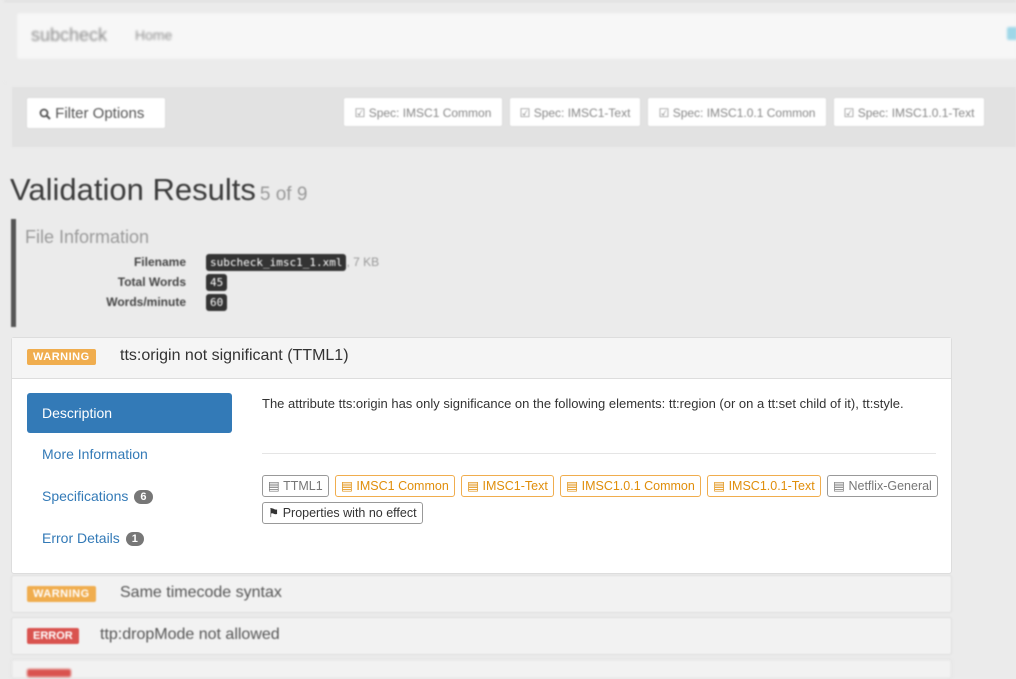  I want to click on mail-icon, so click(1011, 33).